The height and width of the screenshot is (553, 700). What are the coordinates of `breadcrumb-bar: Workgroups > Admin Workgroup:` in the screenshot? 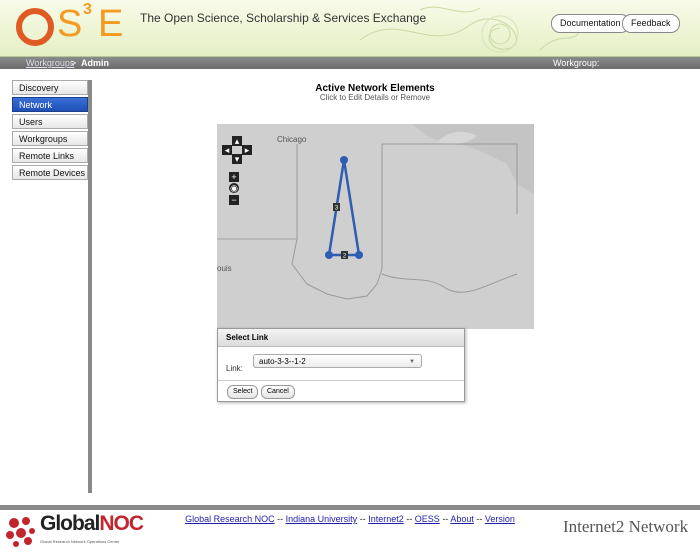 It's located at (350, 63).